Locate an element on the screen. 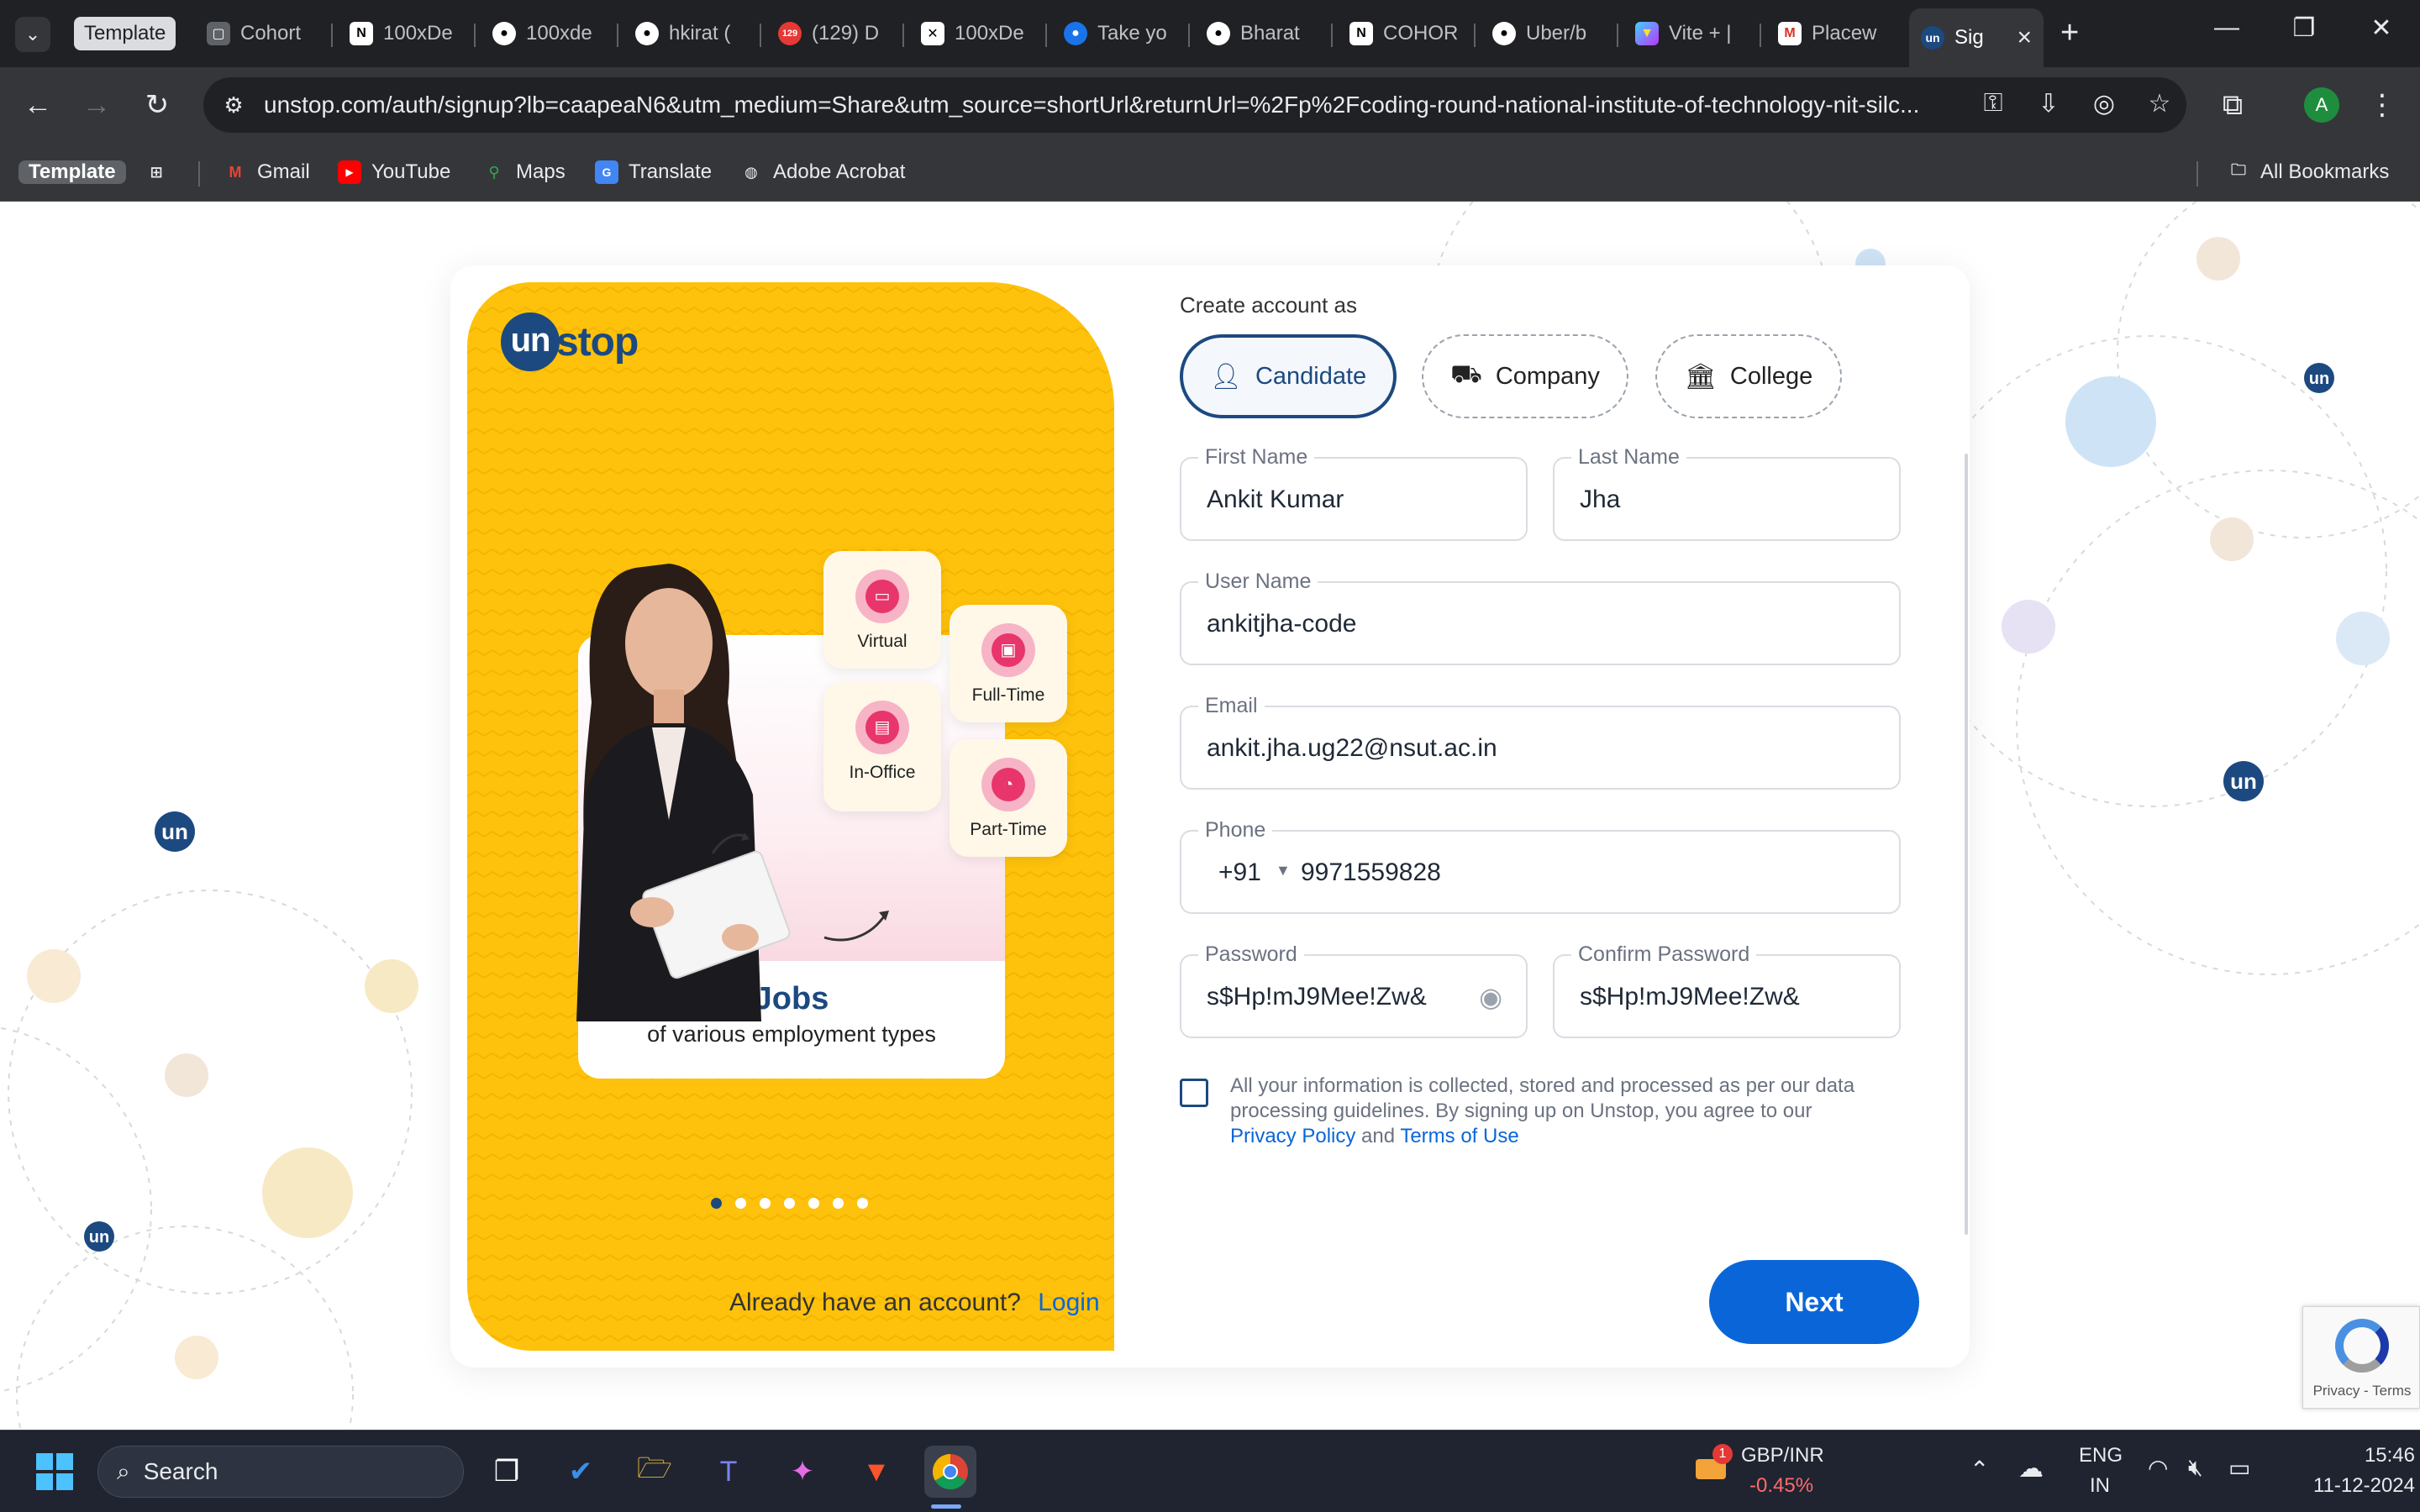 This screenshot has height=1512, width=2420. bookmark-label: Template is located at coordinates (72, 172).